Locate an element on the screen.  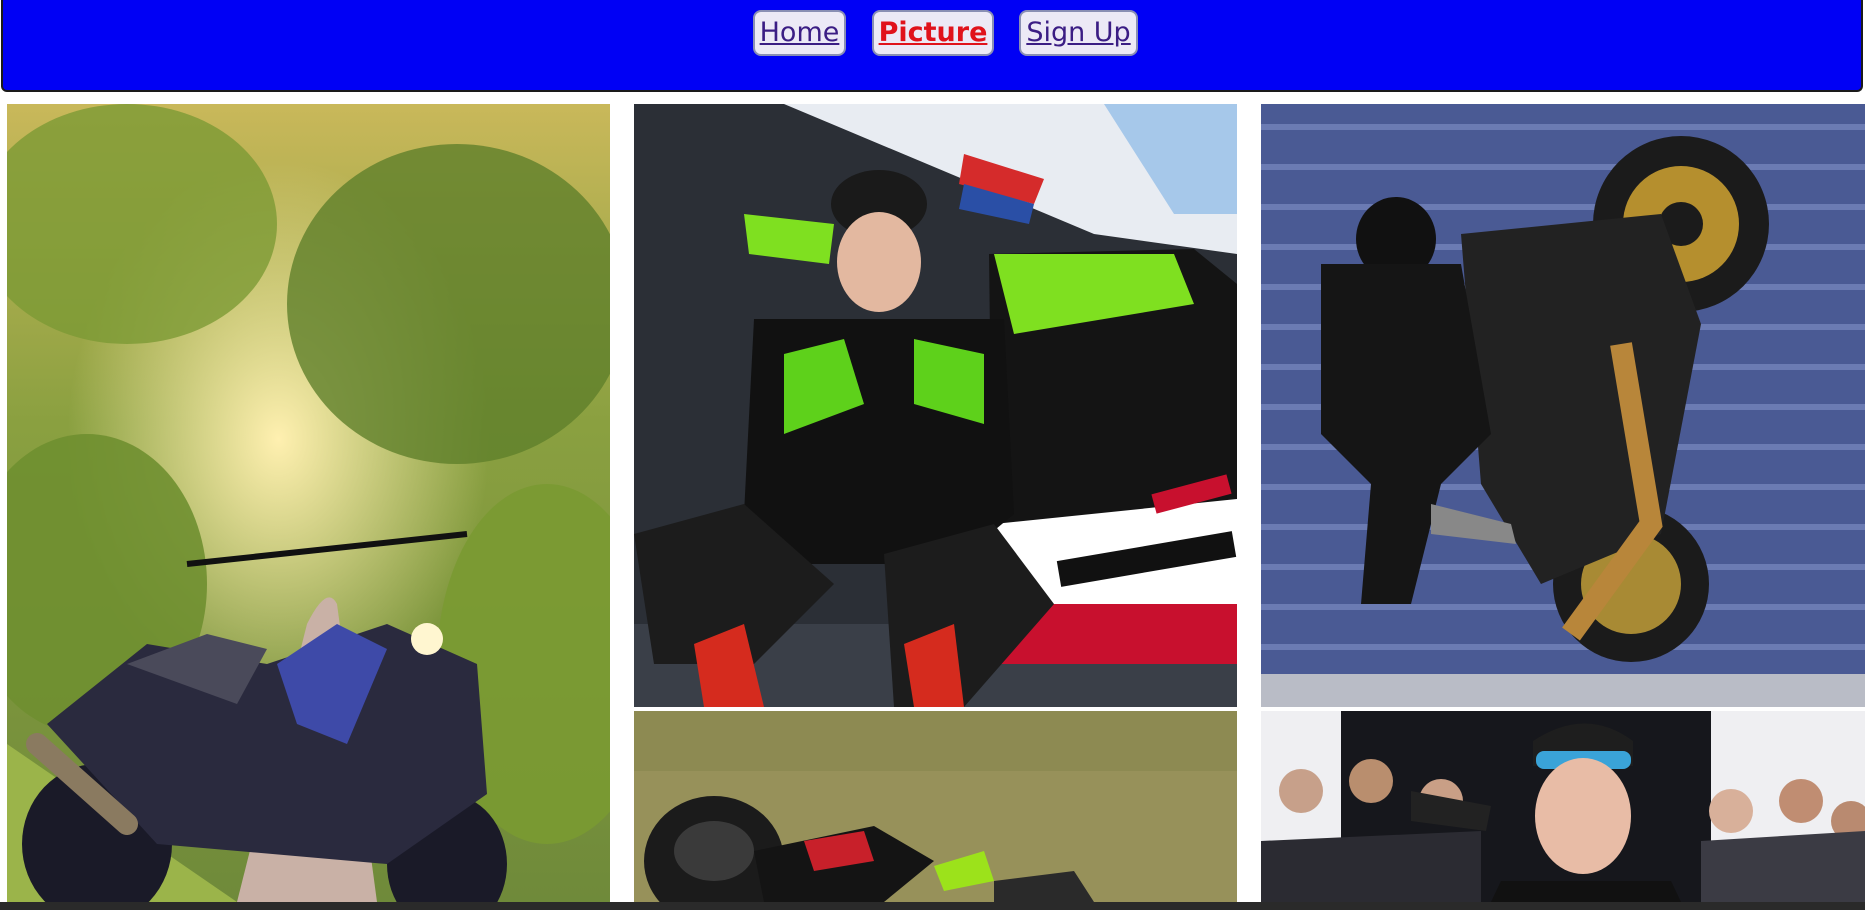
nav-signup-link: Sign Up is located at coordinates (1078, 33).